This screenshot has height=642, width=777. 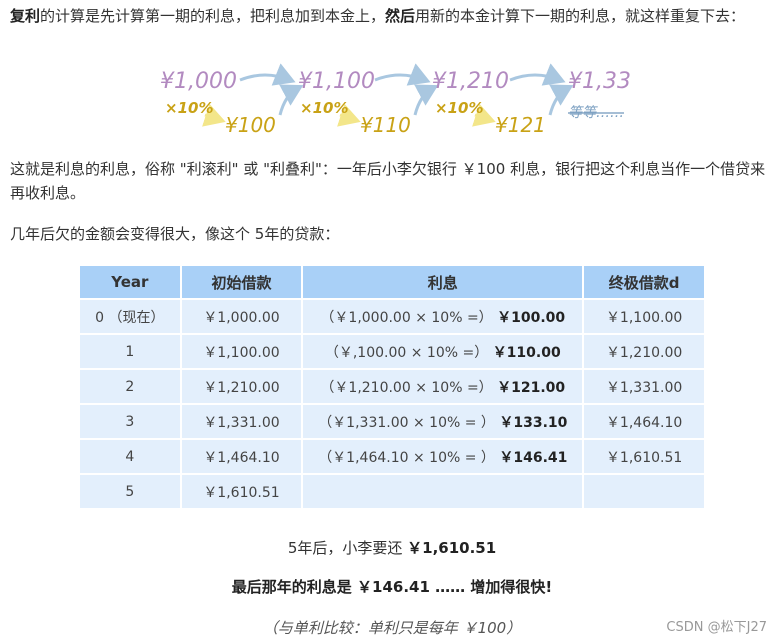 I want to click on intro-bold-compound: 复利, so click(x=25, y=16).